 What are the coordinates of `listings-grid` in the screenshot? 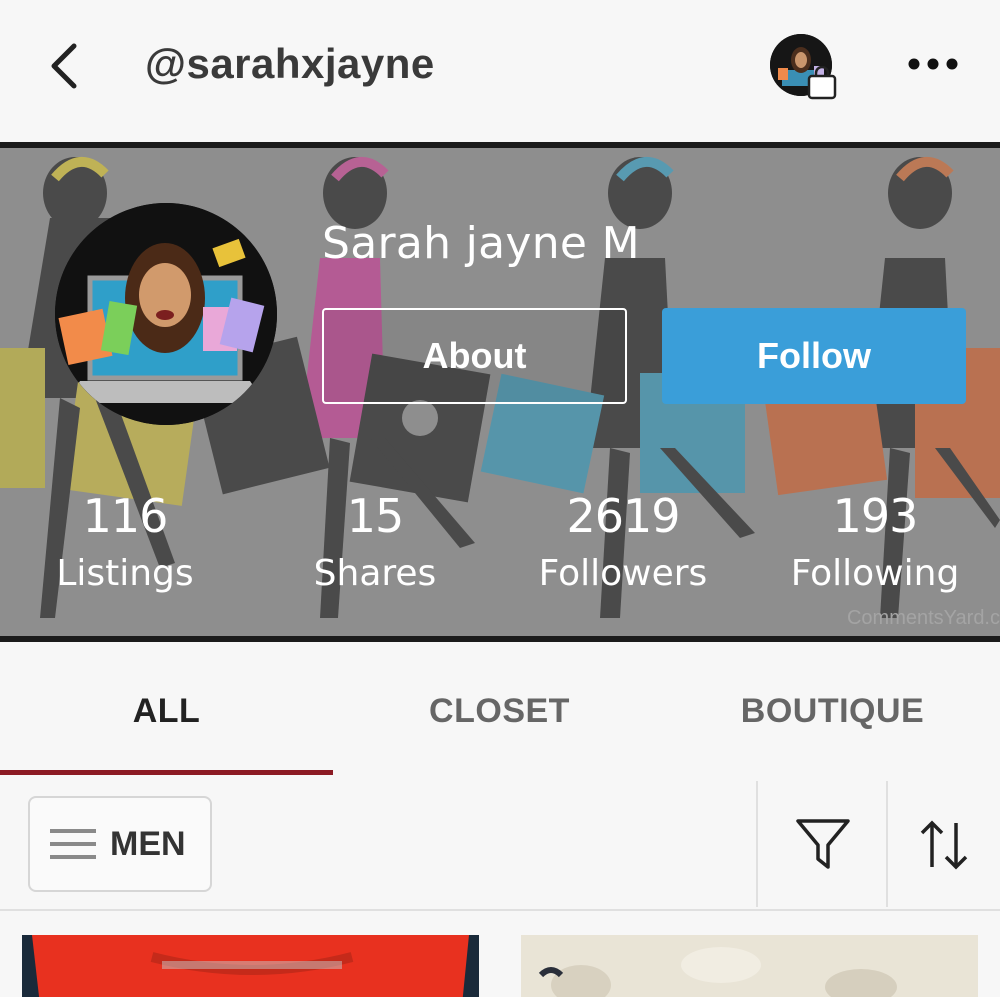 It's located at (500, 955).